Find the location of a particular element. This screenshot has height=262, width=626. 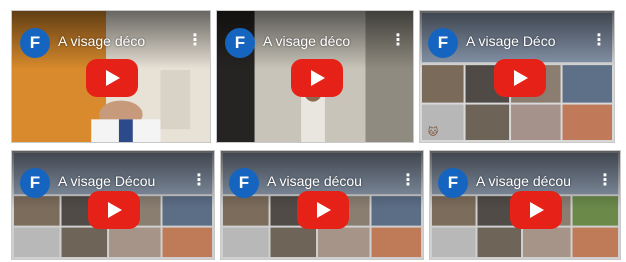

video-title: A visage Décou is located at coordinates (121, 181).